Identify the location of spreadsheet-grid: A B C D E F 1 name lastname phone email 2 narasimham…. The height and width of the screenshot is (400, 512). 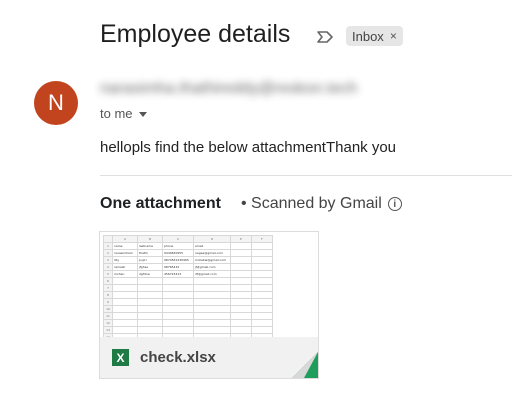
(188, 286).